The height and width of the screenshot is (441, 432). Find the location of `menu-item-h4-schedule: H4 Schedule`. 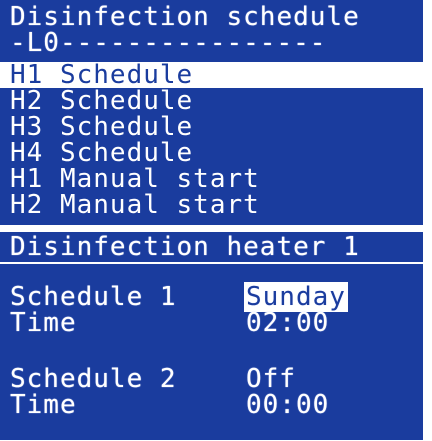

menu-item-h4-schedule: H4 Schedule is located at coordinates (211, 153).